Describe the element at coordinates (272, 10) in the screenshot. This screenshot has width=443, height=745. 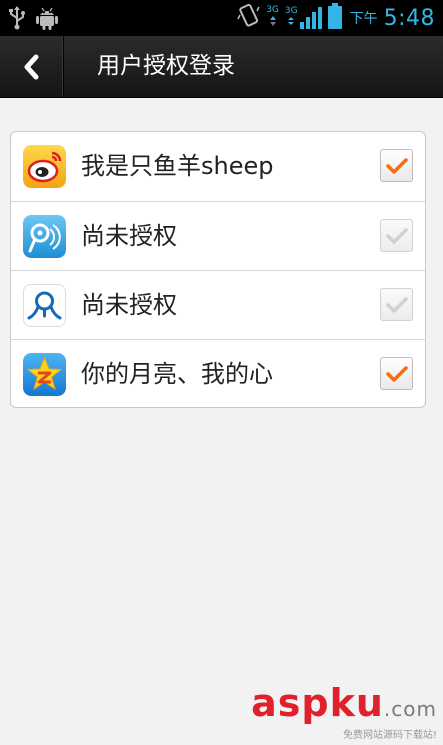
I see `network-type-label: 3G` at that location.